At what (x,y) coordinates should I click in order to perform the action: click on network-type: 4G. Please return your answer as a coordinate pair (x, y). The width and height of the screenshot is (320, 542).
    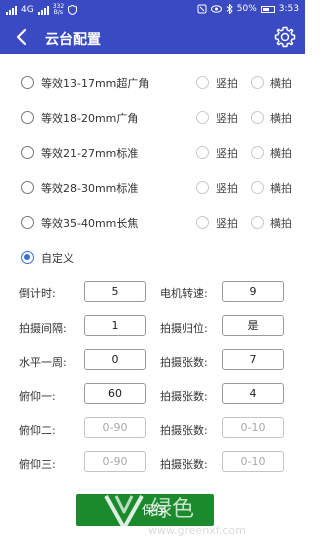
    Looking at the image, I should click on (27, 10).